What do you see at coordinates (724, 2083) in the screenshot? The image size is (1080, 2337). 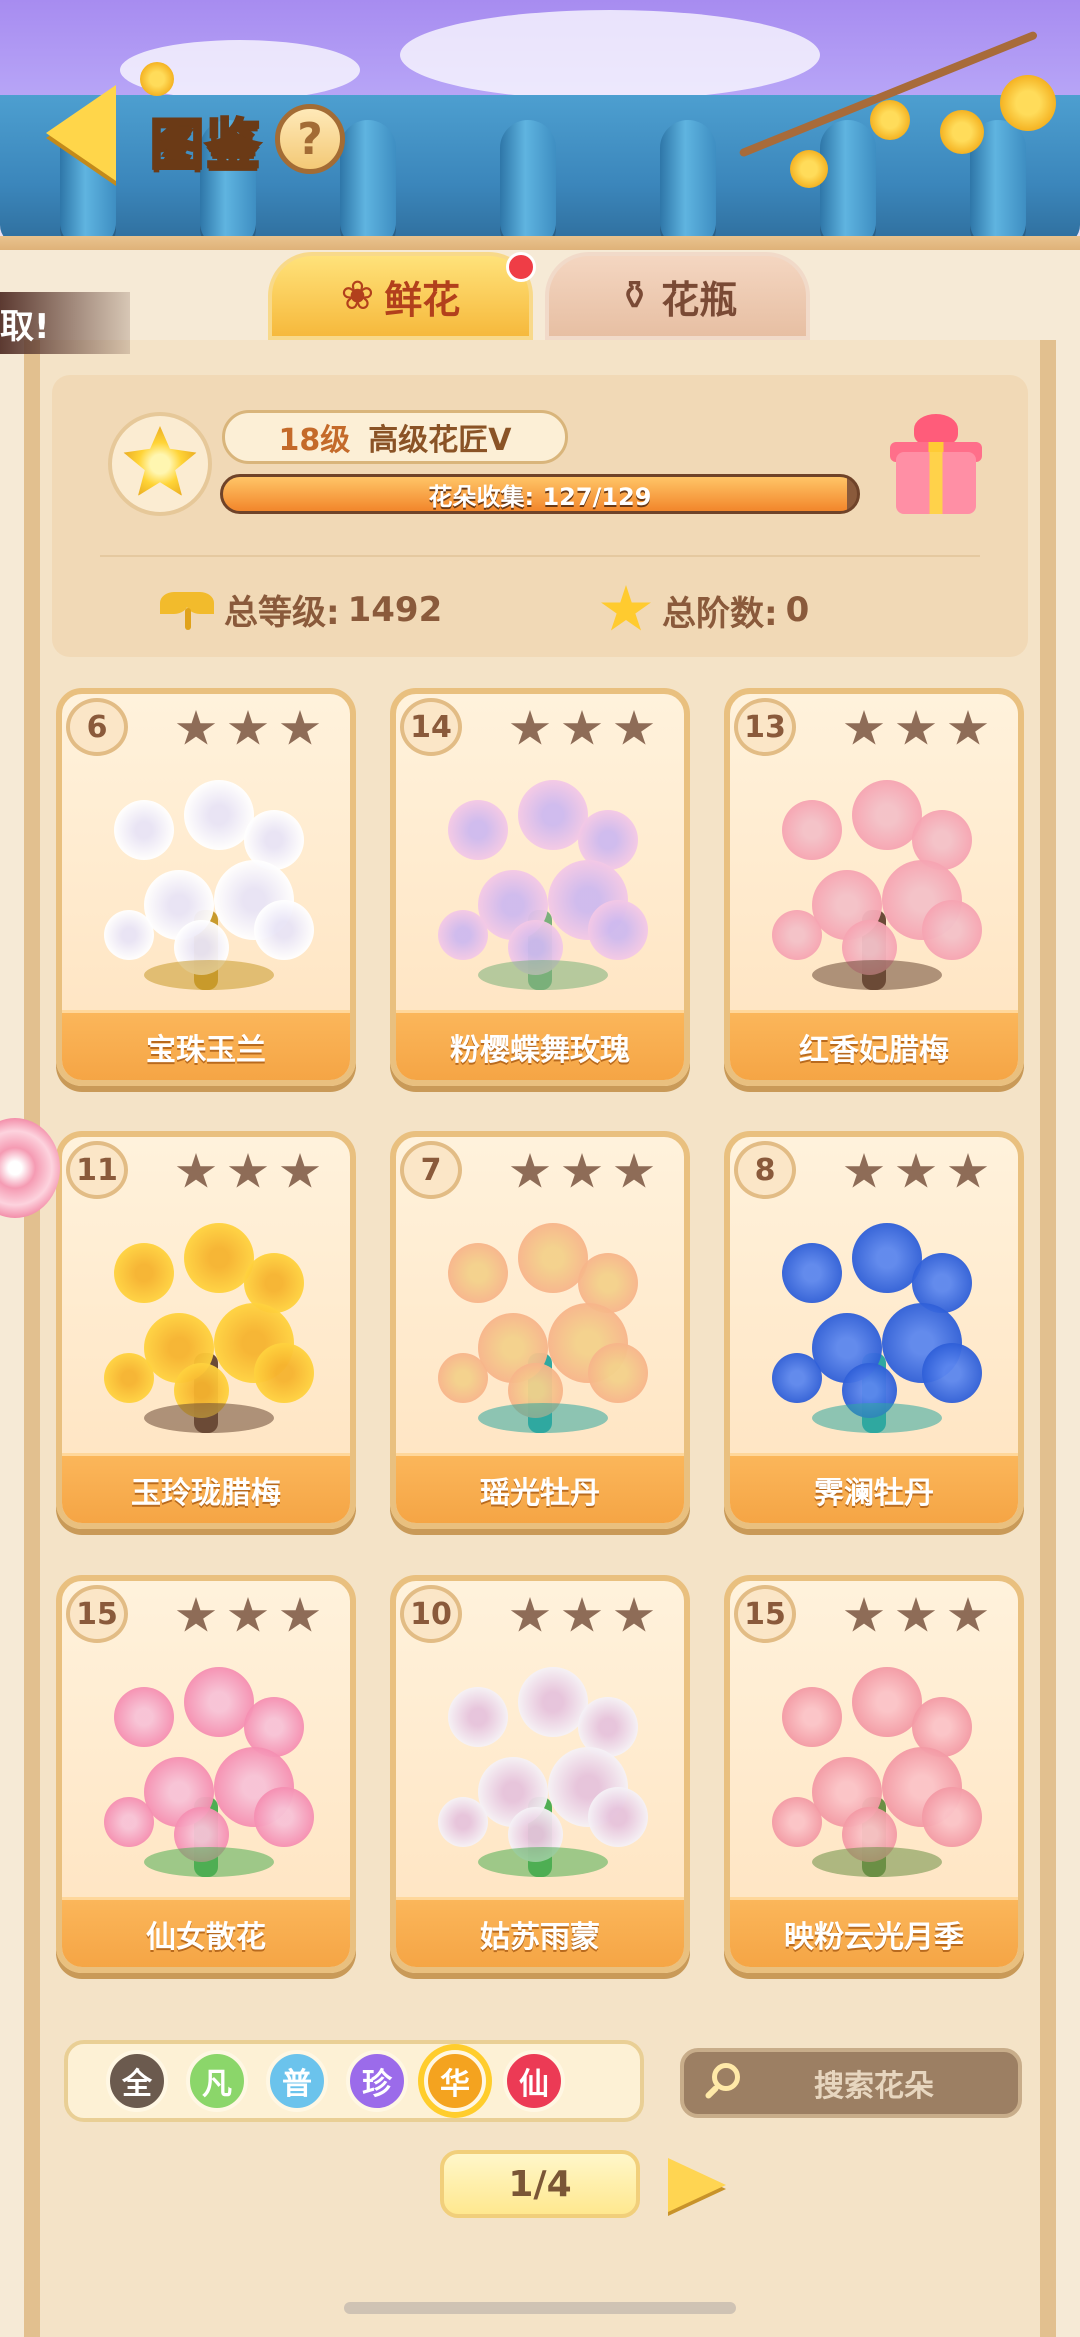 I see `search-icon` at bounding box center [724, 2083].